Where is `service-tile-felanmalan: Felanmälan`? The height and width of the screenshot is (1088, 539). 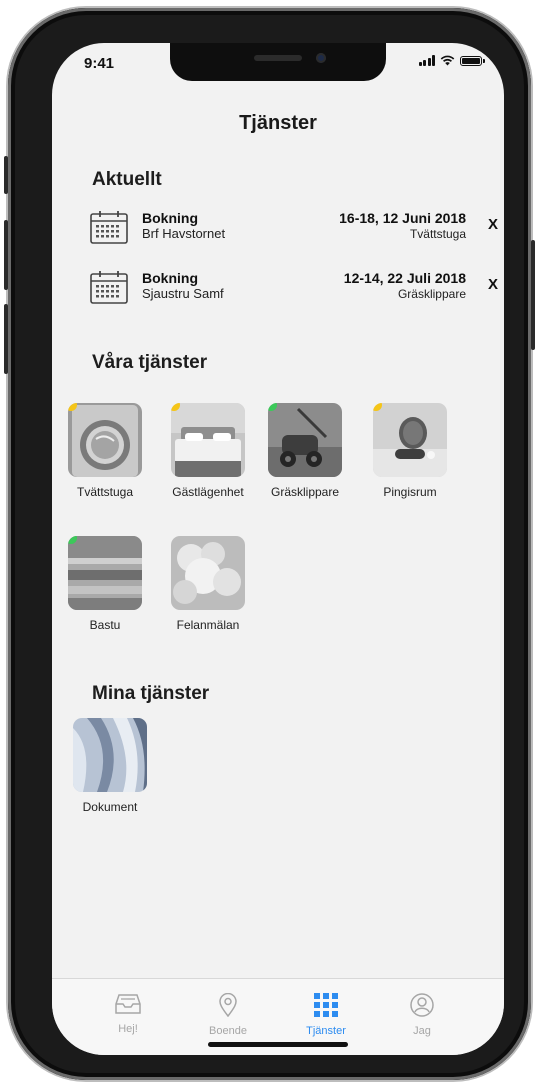
service-tile-felanmalan: Felanmälan is located at coordinates (208, 584).